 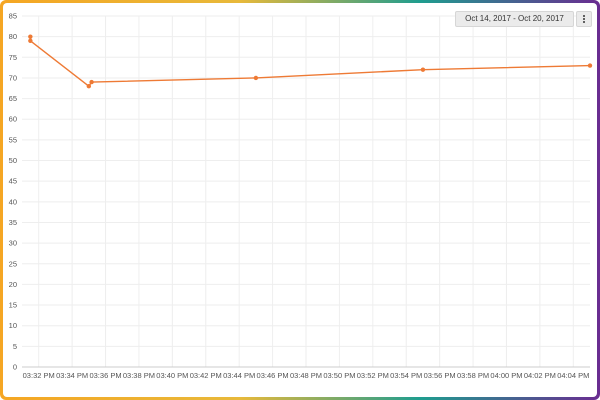 What do you see at coordinates (13, 181) in the screenshot?
I see `y-tick-label: 45` at bounding box center [13, 181].